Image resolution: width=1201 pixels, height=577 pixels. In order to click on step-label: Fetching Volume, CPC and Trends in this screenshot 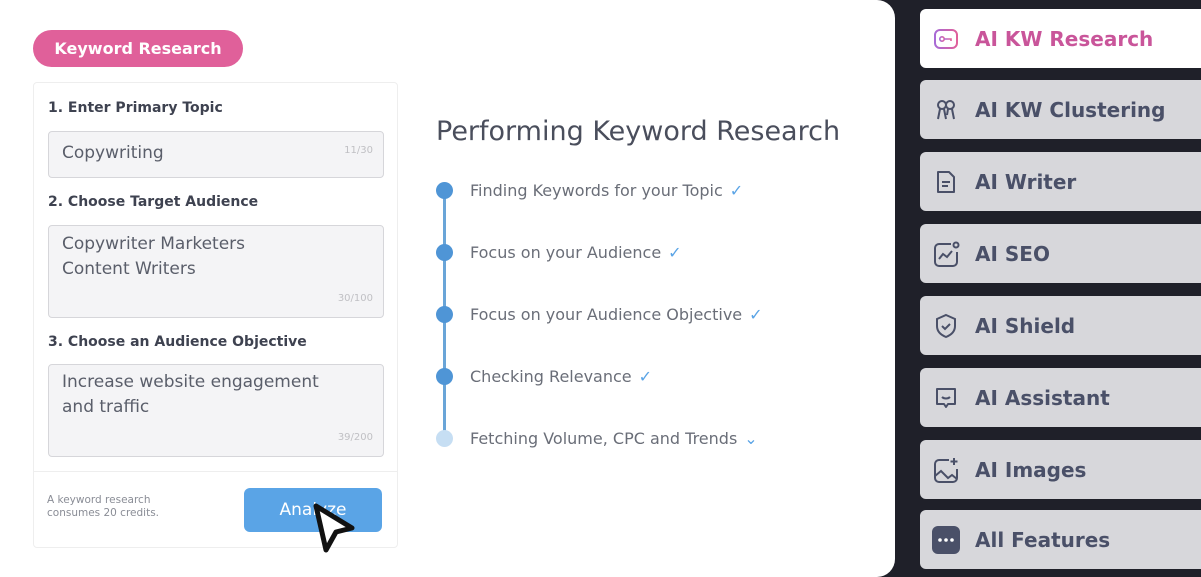, I will do `click(604, 438)`.